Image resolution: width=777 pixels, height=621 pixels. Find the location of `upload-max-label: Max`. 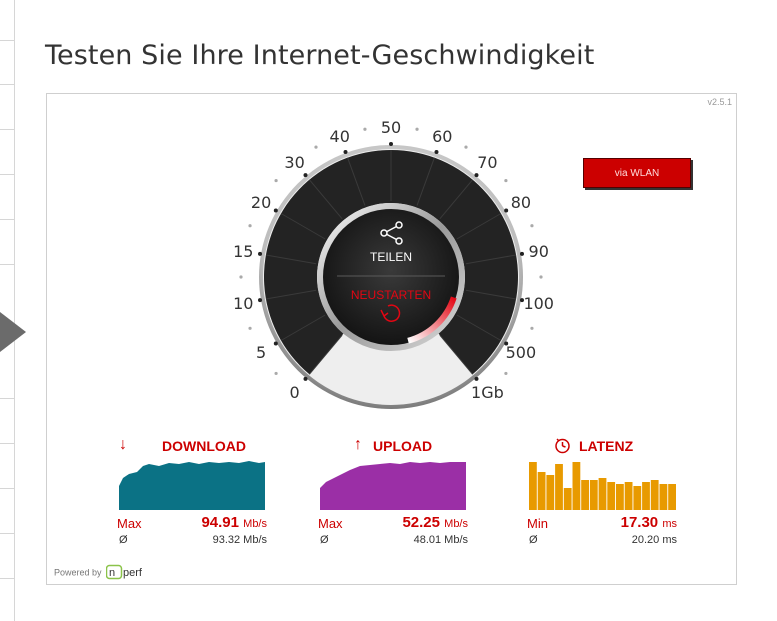

upload-max-label: Max is located at coordinates (330, 523).